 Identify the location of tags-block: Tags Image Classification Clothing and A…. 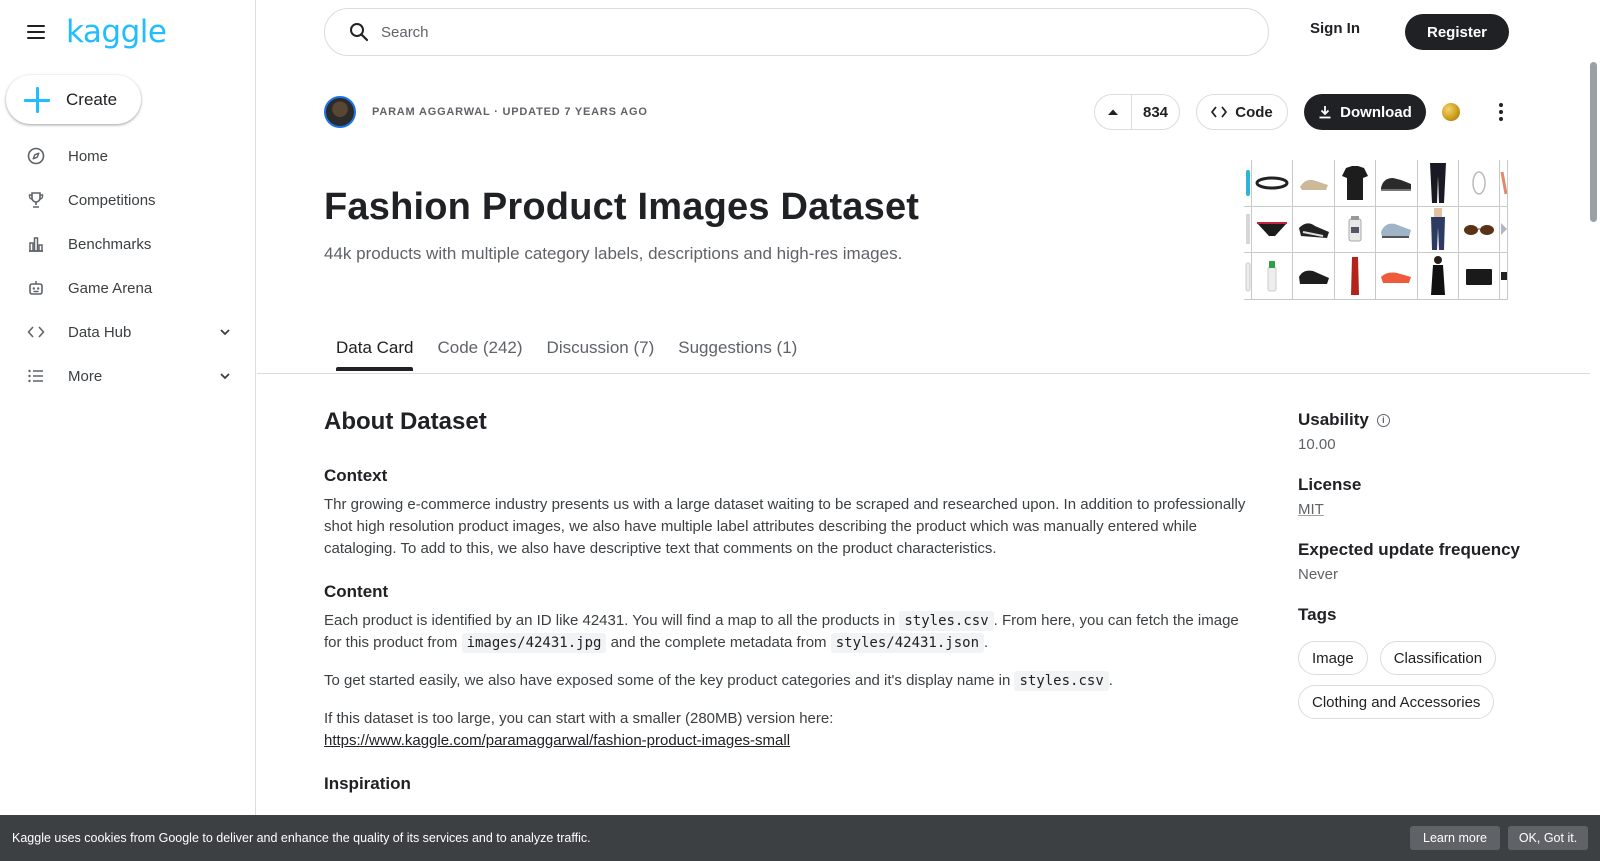
(1428, 662).